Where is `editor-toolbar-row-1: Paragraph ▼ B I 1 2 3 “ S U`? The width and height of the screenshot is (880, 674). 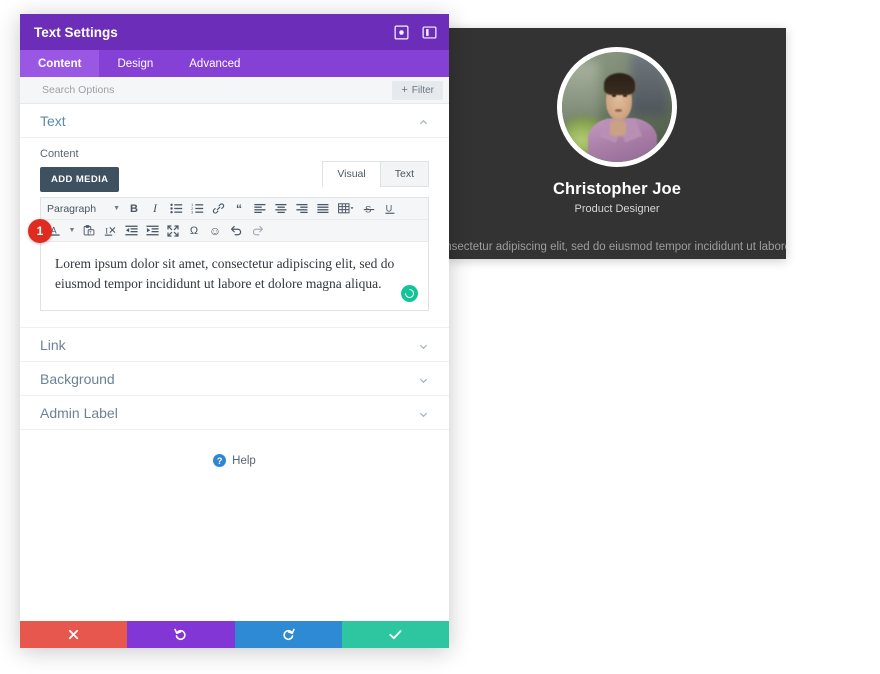 editor-toolbar-row-1: Paragraph ▼ B I 1 2 3 “ S U is located at coordinates (234, 209).